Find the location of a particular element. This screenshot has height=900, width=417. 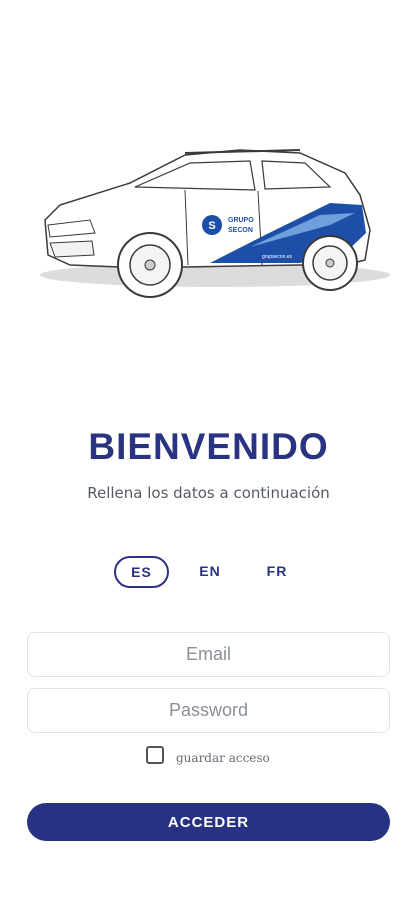

language-es-button: ES is located at coordinates (141, 572).